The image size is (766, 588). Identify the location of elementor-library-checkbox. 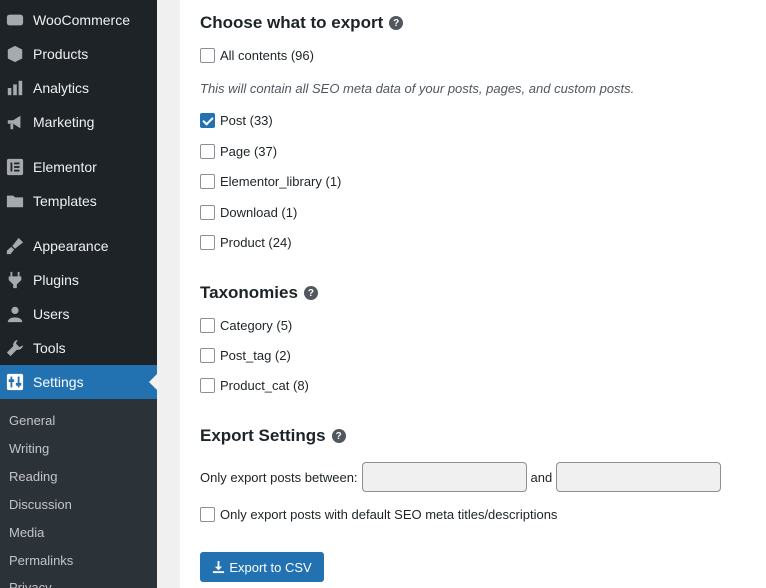
(207, 181).